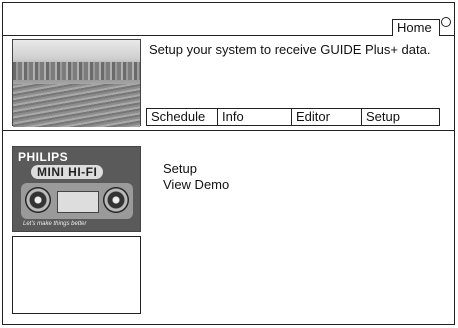  I want to click on setup-menu: Setup View Demo, so click(196, 177).